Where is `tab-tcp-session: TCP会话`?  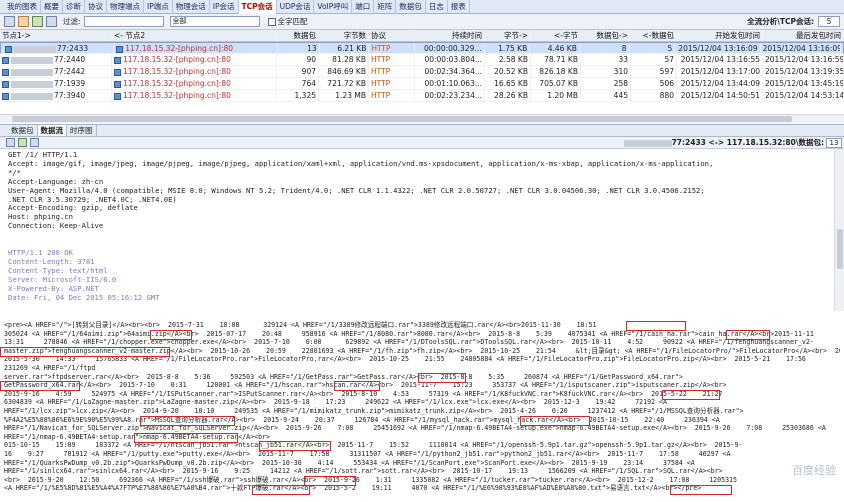 tab-tcp-session: TCP会话 is located at coordinates (257, 7).